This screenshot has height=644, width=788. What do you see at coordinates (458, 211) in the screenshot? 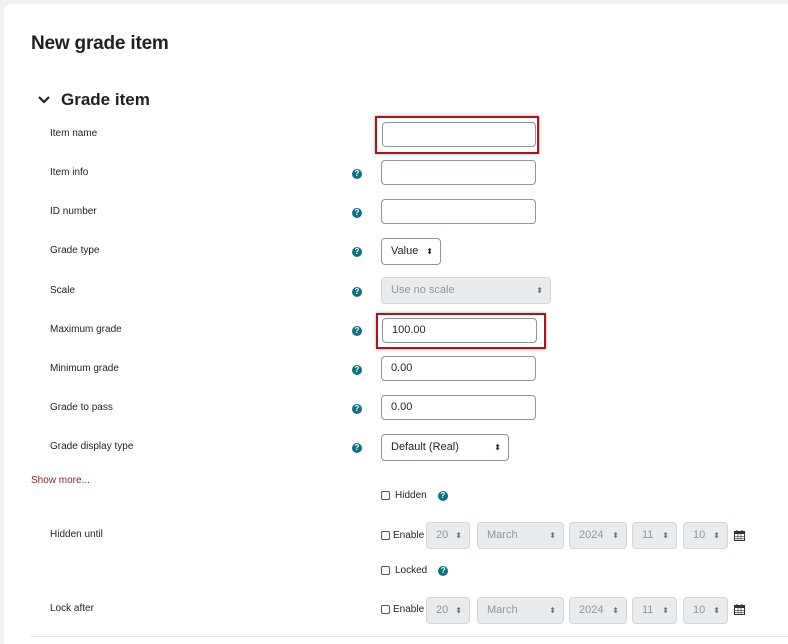
I see `id-number-input` at bounding box center [458, 211].